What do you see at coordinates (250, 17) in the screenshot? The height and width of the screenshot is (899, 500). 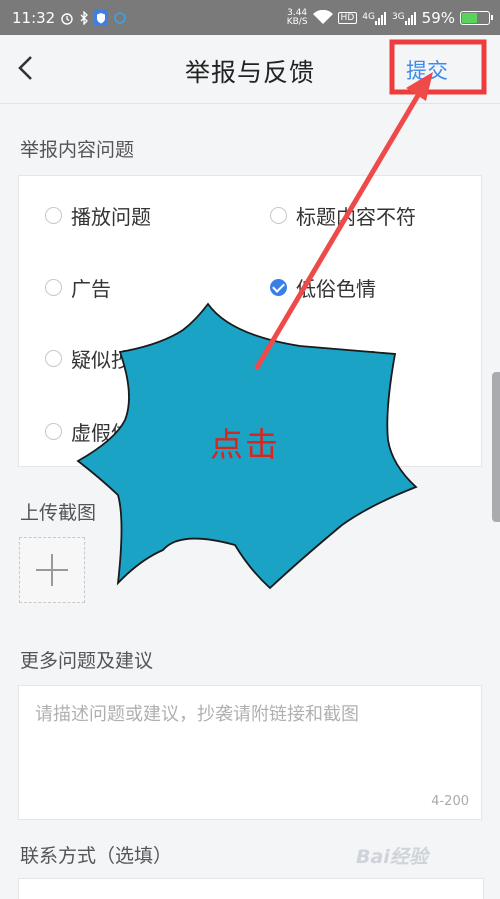 I see `status-bar: 11:32 3.44 KB/S HD 4G 3G 59%` at bounding box center [250, 17].